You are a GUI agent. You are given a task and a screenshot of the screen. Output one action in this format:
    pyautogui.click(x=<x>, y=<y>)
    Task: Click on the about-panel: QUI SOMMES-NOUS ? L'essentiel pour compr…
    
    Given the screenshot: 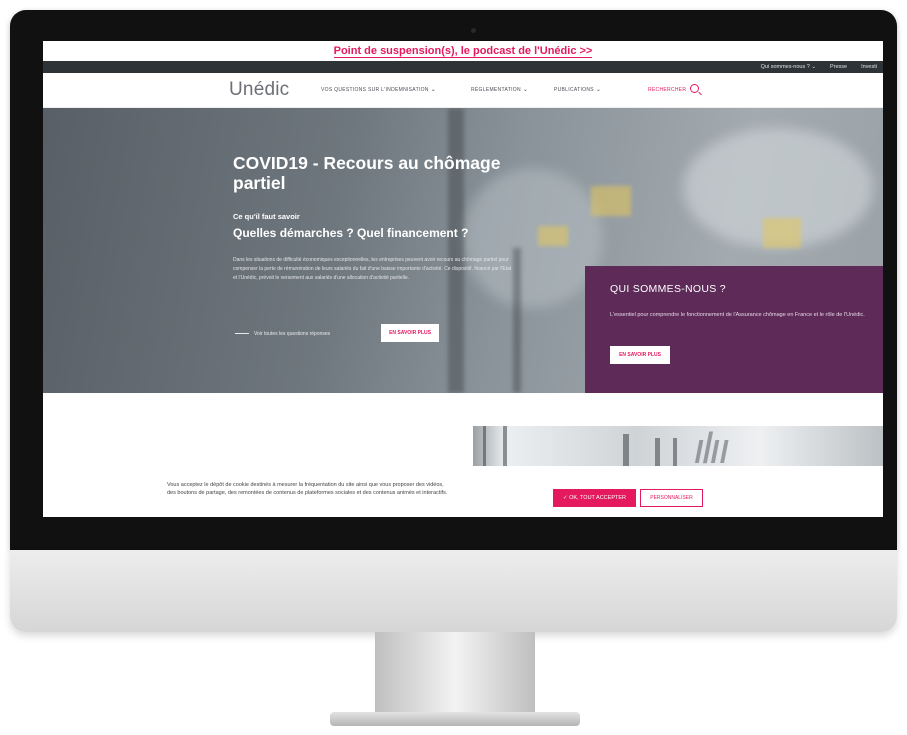 What is the action you would take?
    pyautogui.click(x=734, y=329)
    